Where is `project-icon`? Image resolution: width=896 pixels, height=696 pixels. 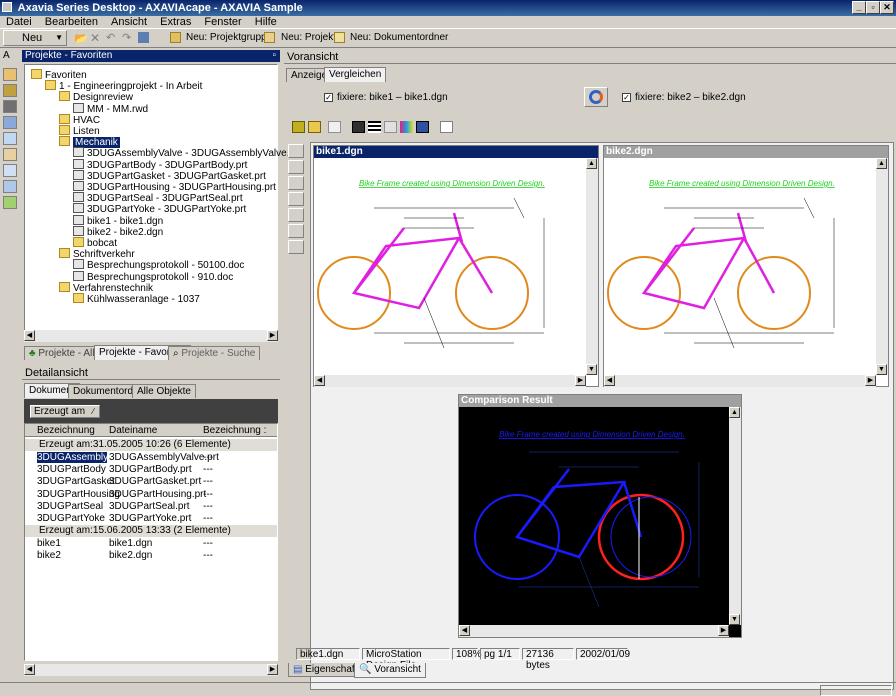
project-icon is located at coordinates (269, 37).